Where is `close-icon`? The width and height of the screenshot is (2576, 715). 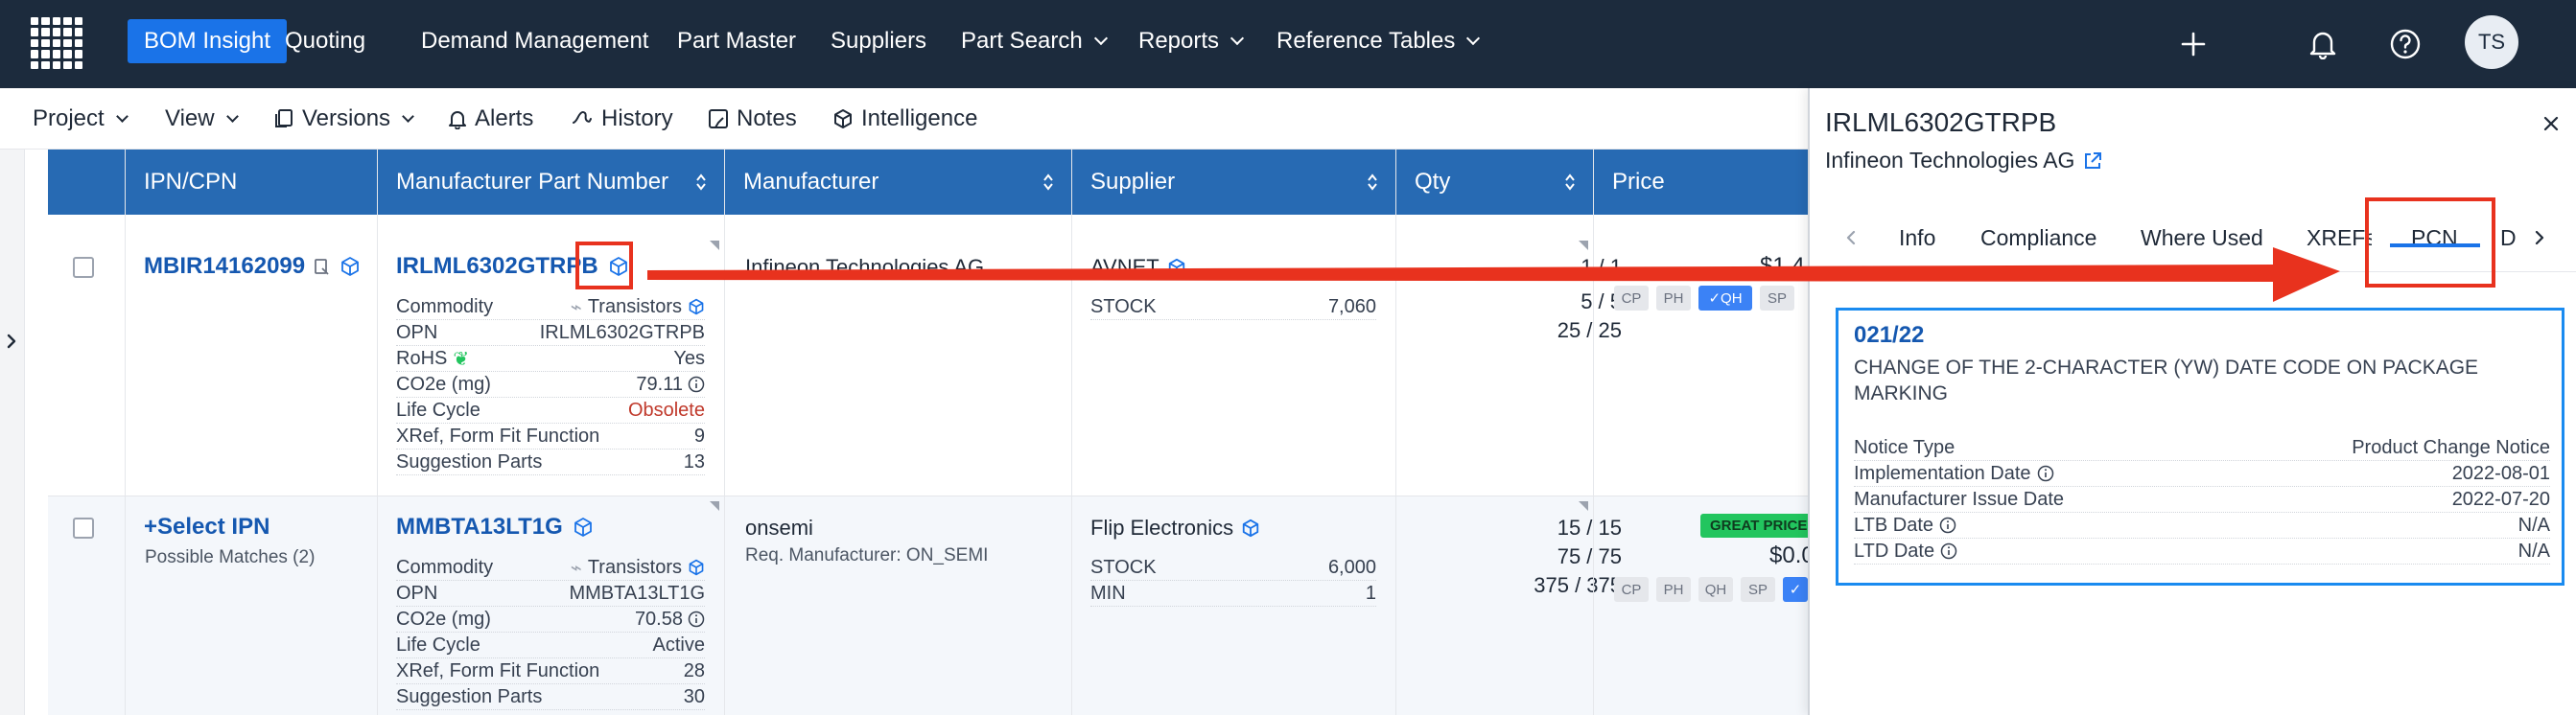
close-icon is located at coordinates (2551, 124).